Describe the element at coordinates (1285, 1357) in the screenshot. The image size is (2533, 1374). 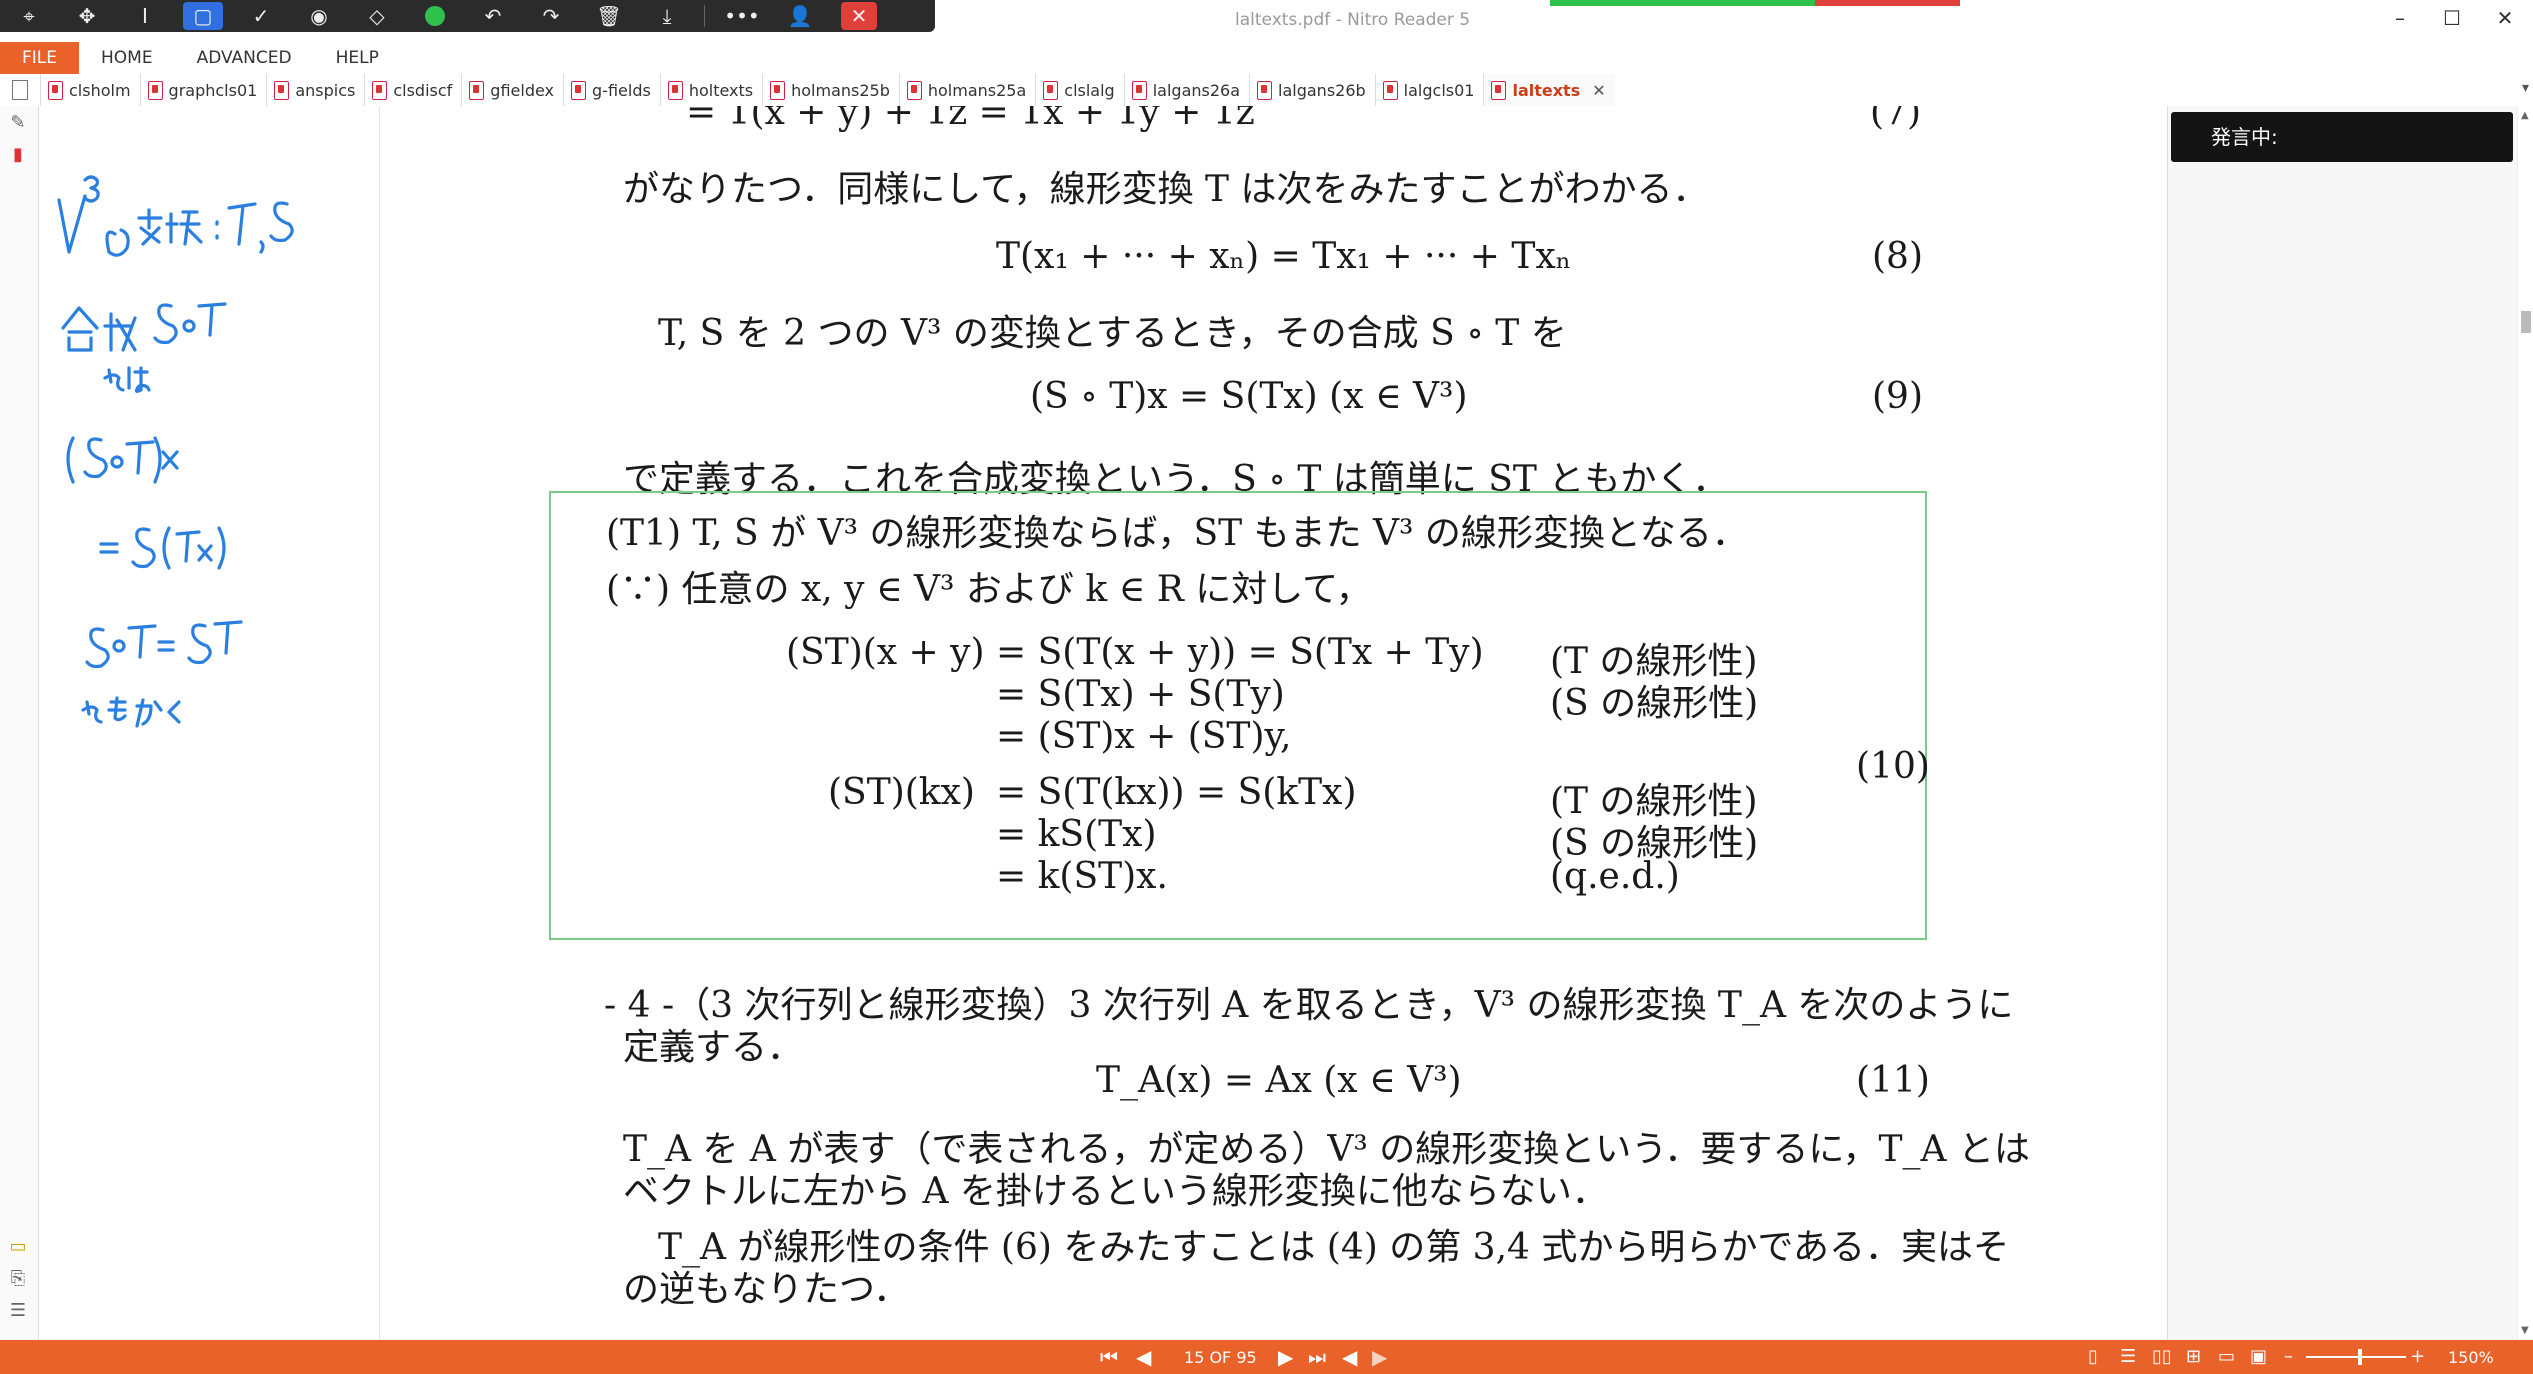
I see `next-page-icon: ▶` at that location.